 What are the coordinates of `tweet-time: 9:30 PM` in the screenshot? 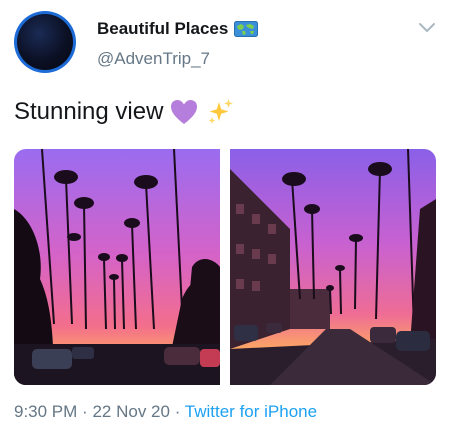 It's located at (45, 411).